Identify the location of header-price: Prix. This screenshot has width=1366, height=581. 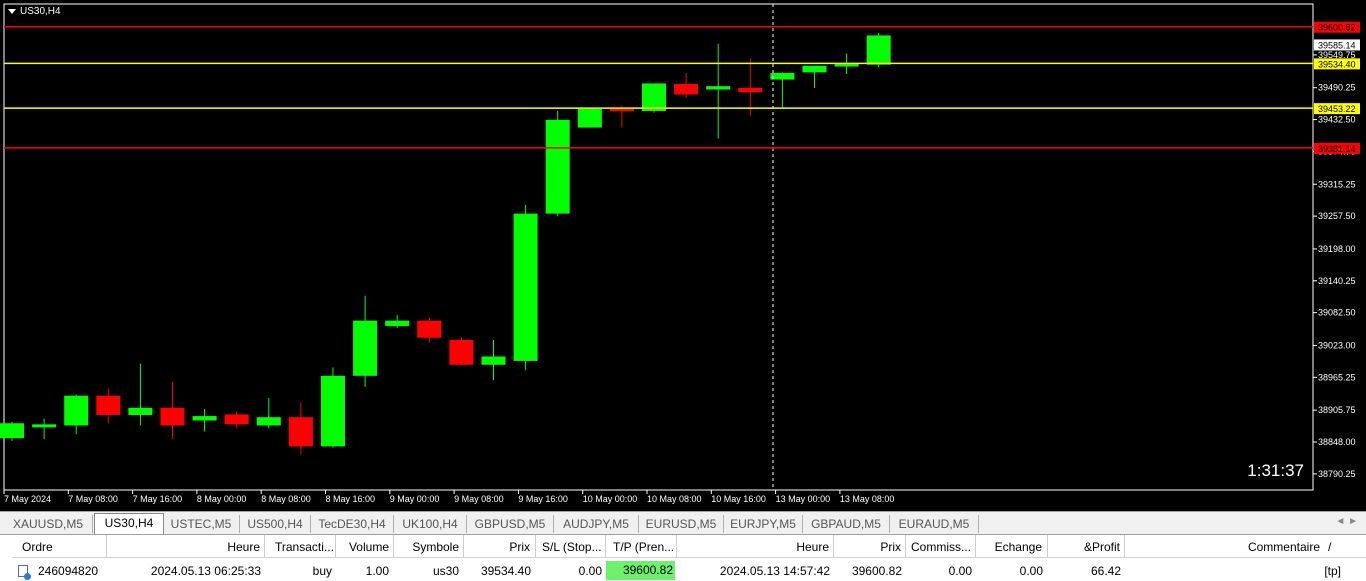
(498, 547).